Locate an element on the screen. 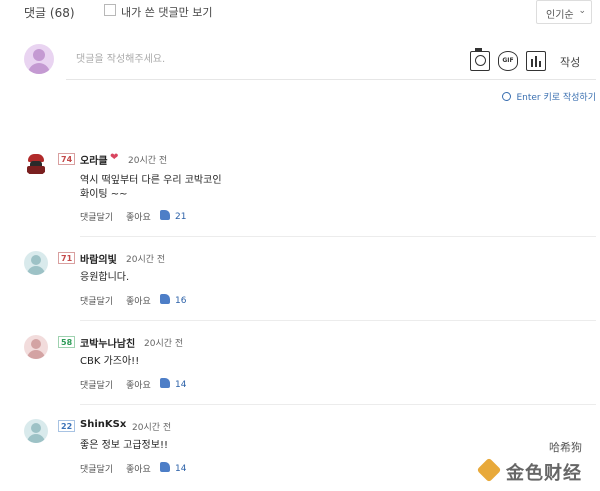 The width and height of the screenshot is (600, 491). sort-select-value: 인기순 is located at coordinates (560, 15).